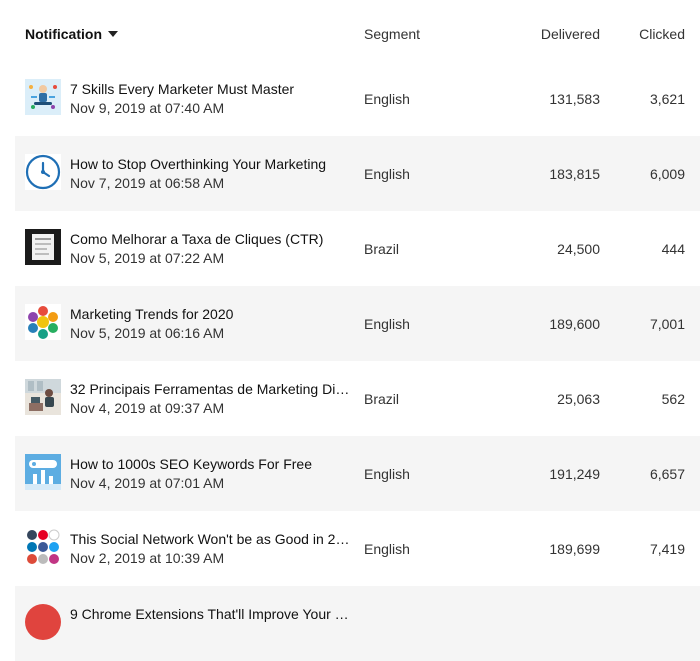  What do you see at coordinates (210, 314) in the screenshot?
I see `notification-title: Marketing Trends for 2020` at bounding box center [210, 314].